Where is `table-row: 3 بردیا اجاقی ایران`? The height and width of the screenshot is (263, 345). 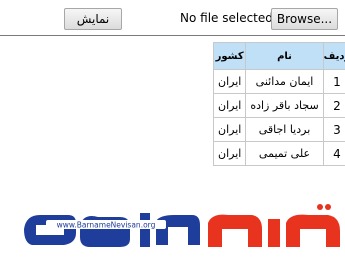
table-row: 3 بردیا اجاقی ایران is located at coordinates (278, 129).